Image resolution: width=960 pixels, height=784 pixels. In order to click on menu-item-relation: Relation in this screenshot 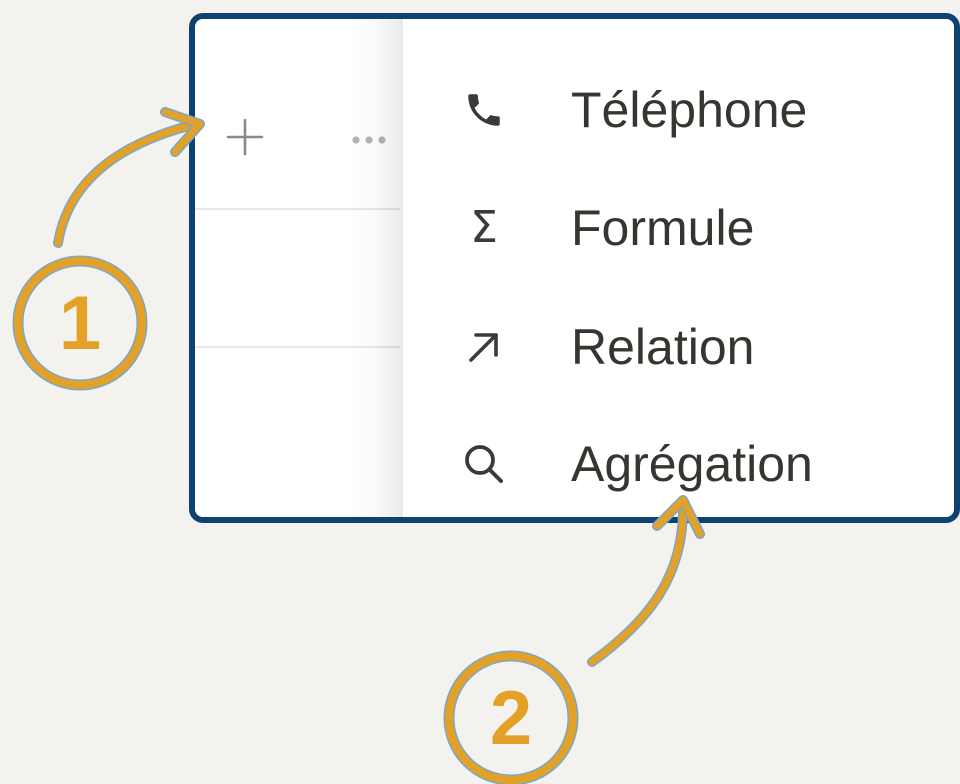, I will do `click(678, 347)`.